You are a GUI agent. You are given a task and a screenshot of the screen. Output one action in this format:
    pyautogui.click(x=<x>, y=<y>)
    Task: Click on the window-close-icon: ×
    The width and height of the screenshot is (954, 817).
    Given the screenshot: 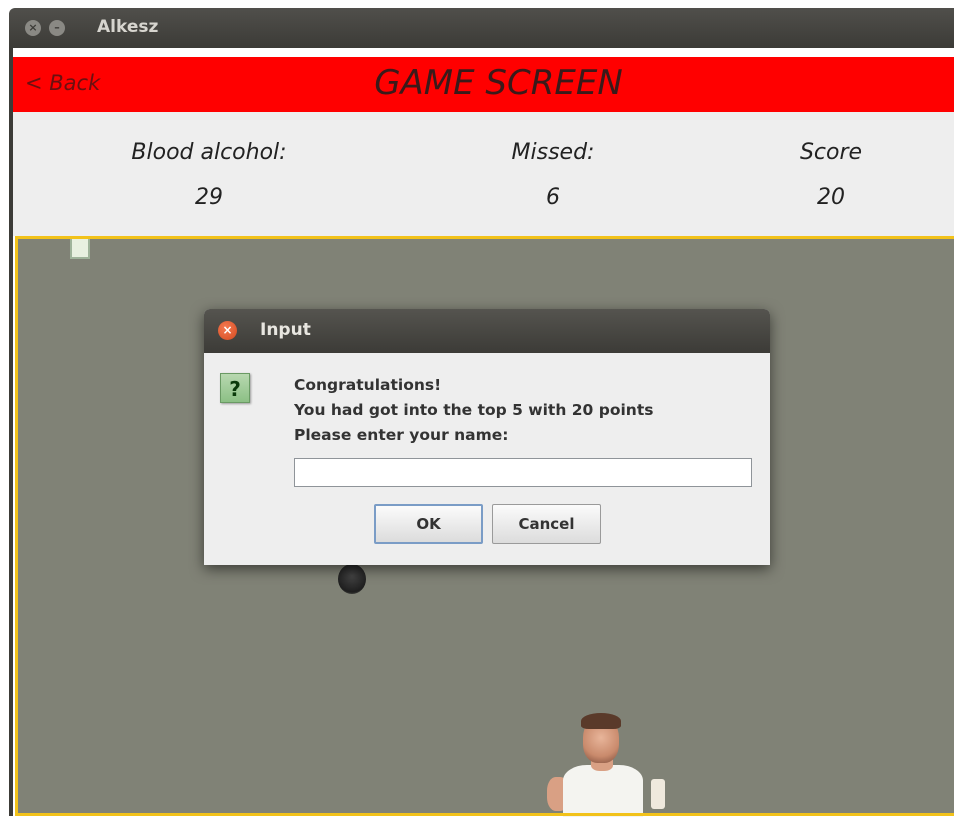 What is the action you would take?
    pyautogui.click(x=33, y=28)
    